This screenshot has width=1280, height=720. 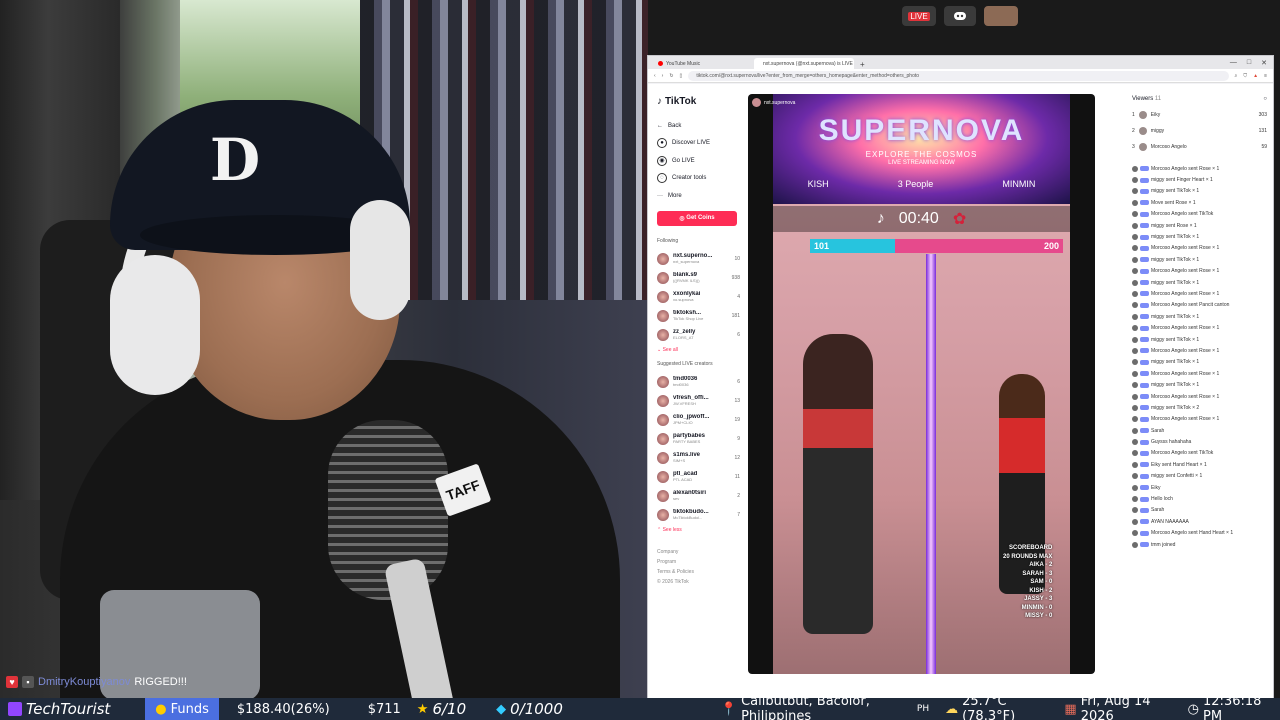 I want to click on account-names: tmd0036 tmd0036, so click(x=703, y=382).